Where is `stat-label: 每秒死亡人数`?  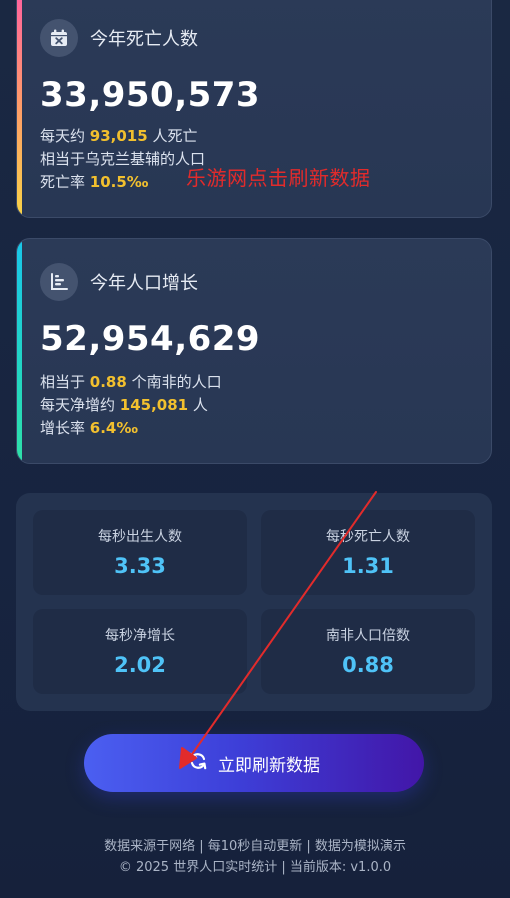
stat-label: 每秒死亡人数 is located at coordinates (368, 537).